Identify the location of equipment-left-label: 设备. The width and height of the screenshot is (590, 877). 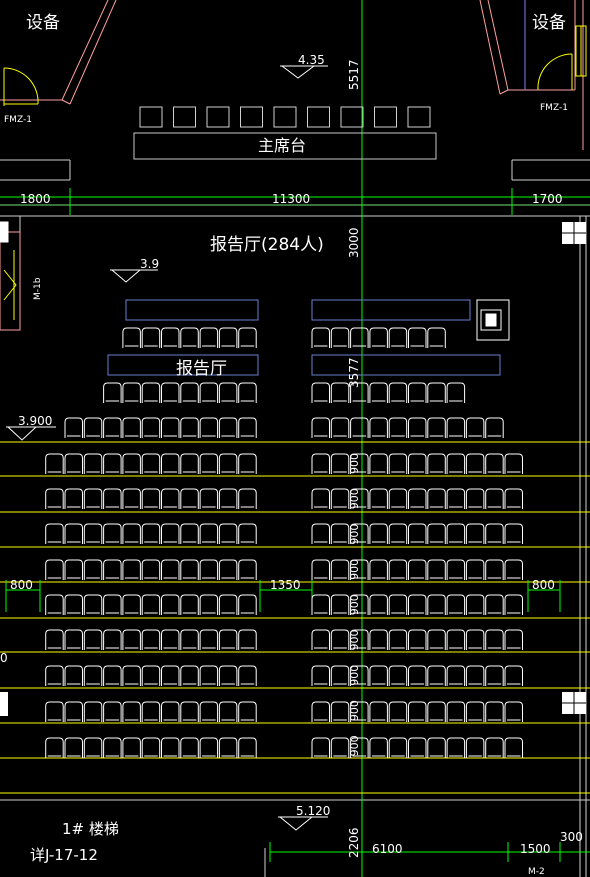
(43, 23).